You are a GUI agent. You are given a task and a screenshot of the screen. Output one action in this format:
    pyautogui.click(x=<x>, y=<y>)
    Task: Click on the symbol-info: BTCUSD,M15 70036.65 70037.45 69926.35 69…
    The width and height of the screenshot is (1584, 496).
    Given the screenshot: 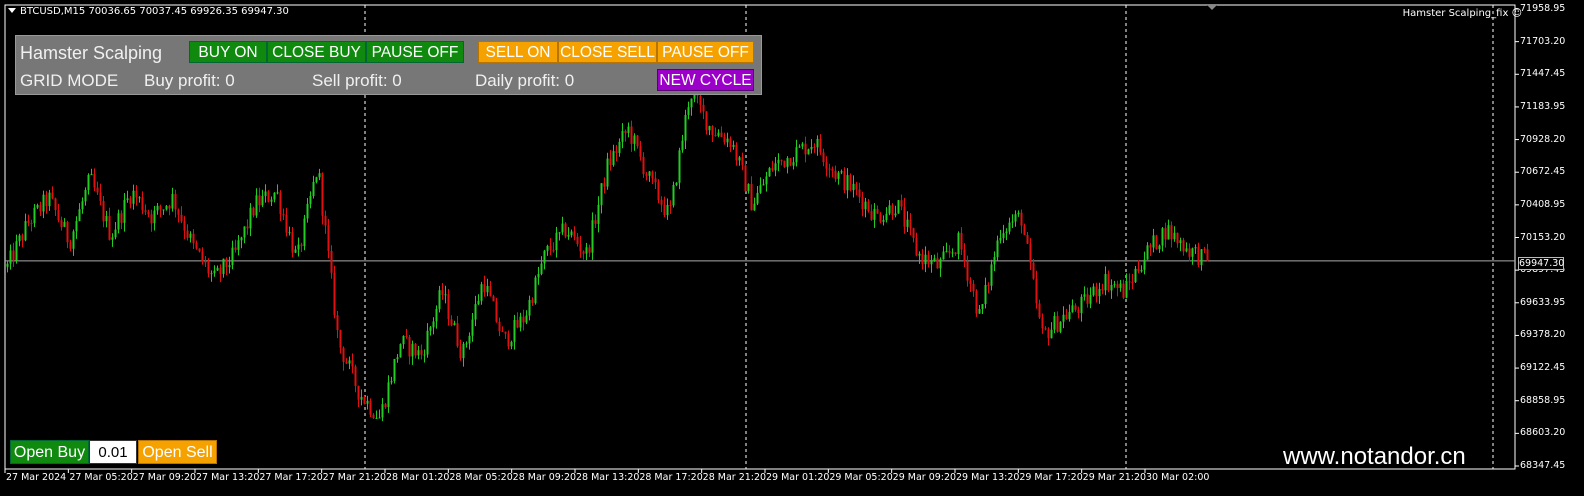 What is the action you would take?
    pyautogui.click(x=148, y=11)
    